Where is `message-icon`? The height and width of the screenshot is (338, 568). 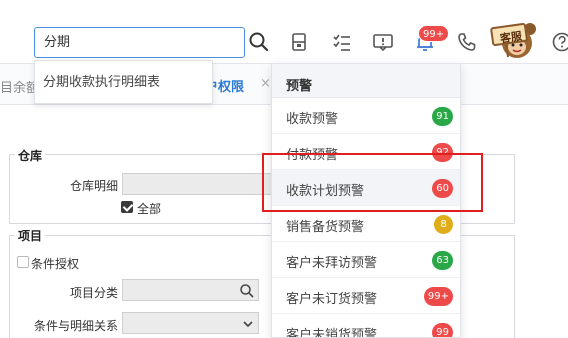
message-icon is located at coordinates (383, 42).